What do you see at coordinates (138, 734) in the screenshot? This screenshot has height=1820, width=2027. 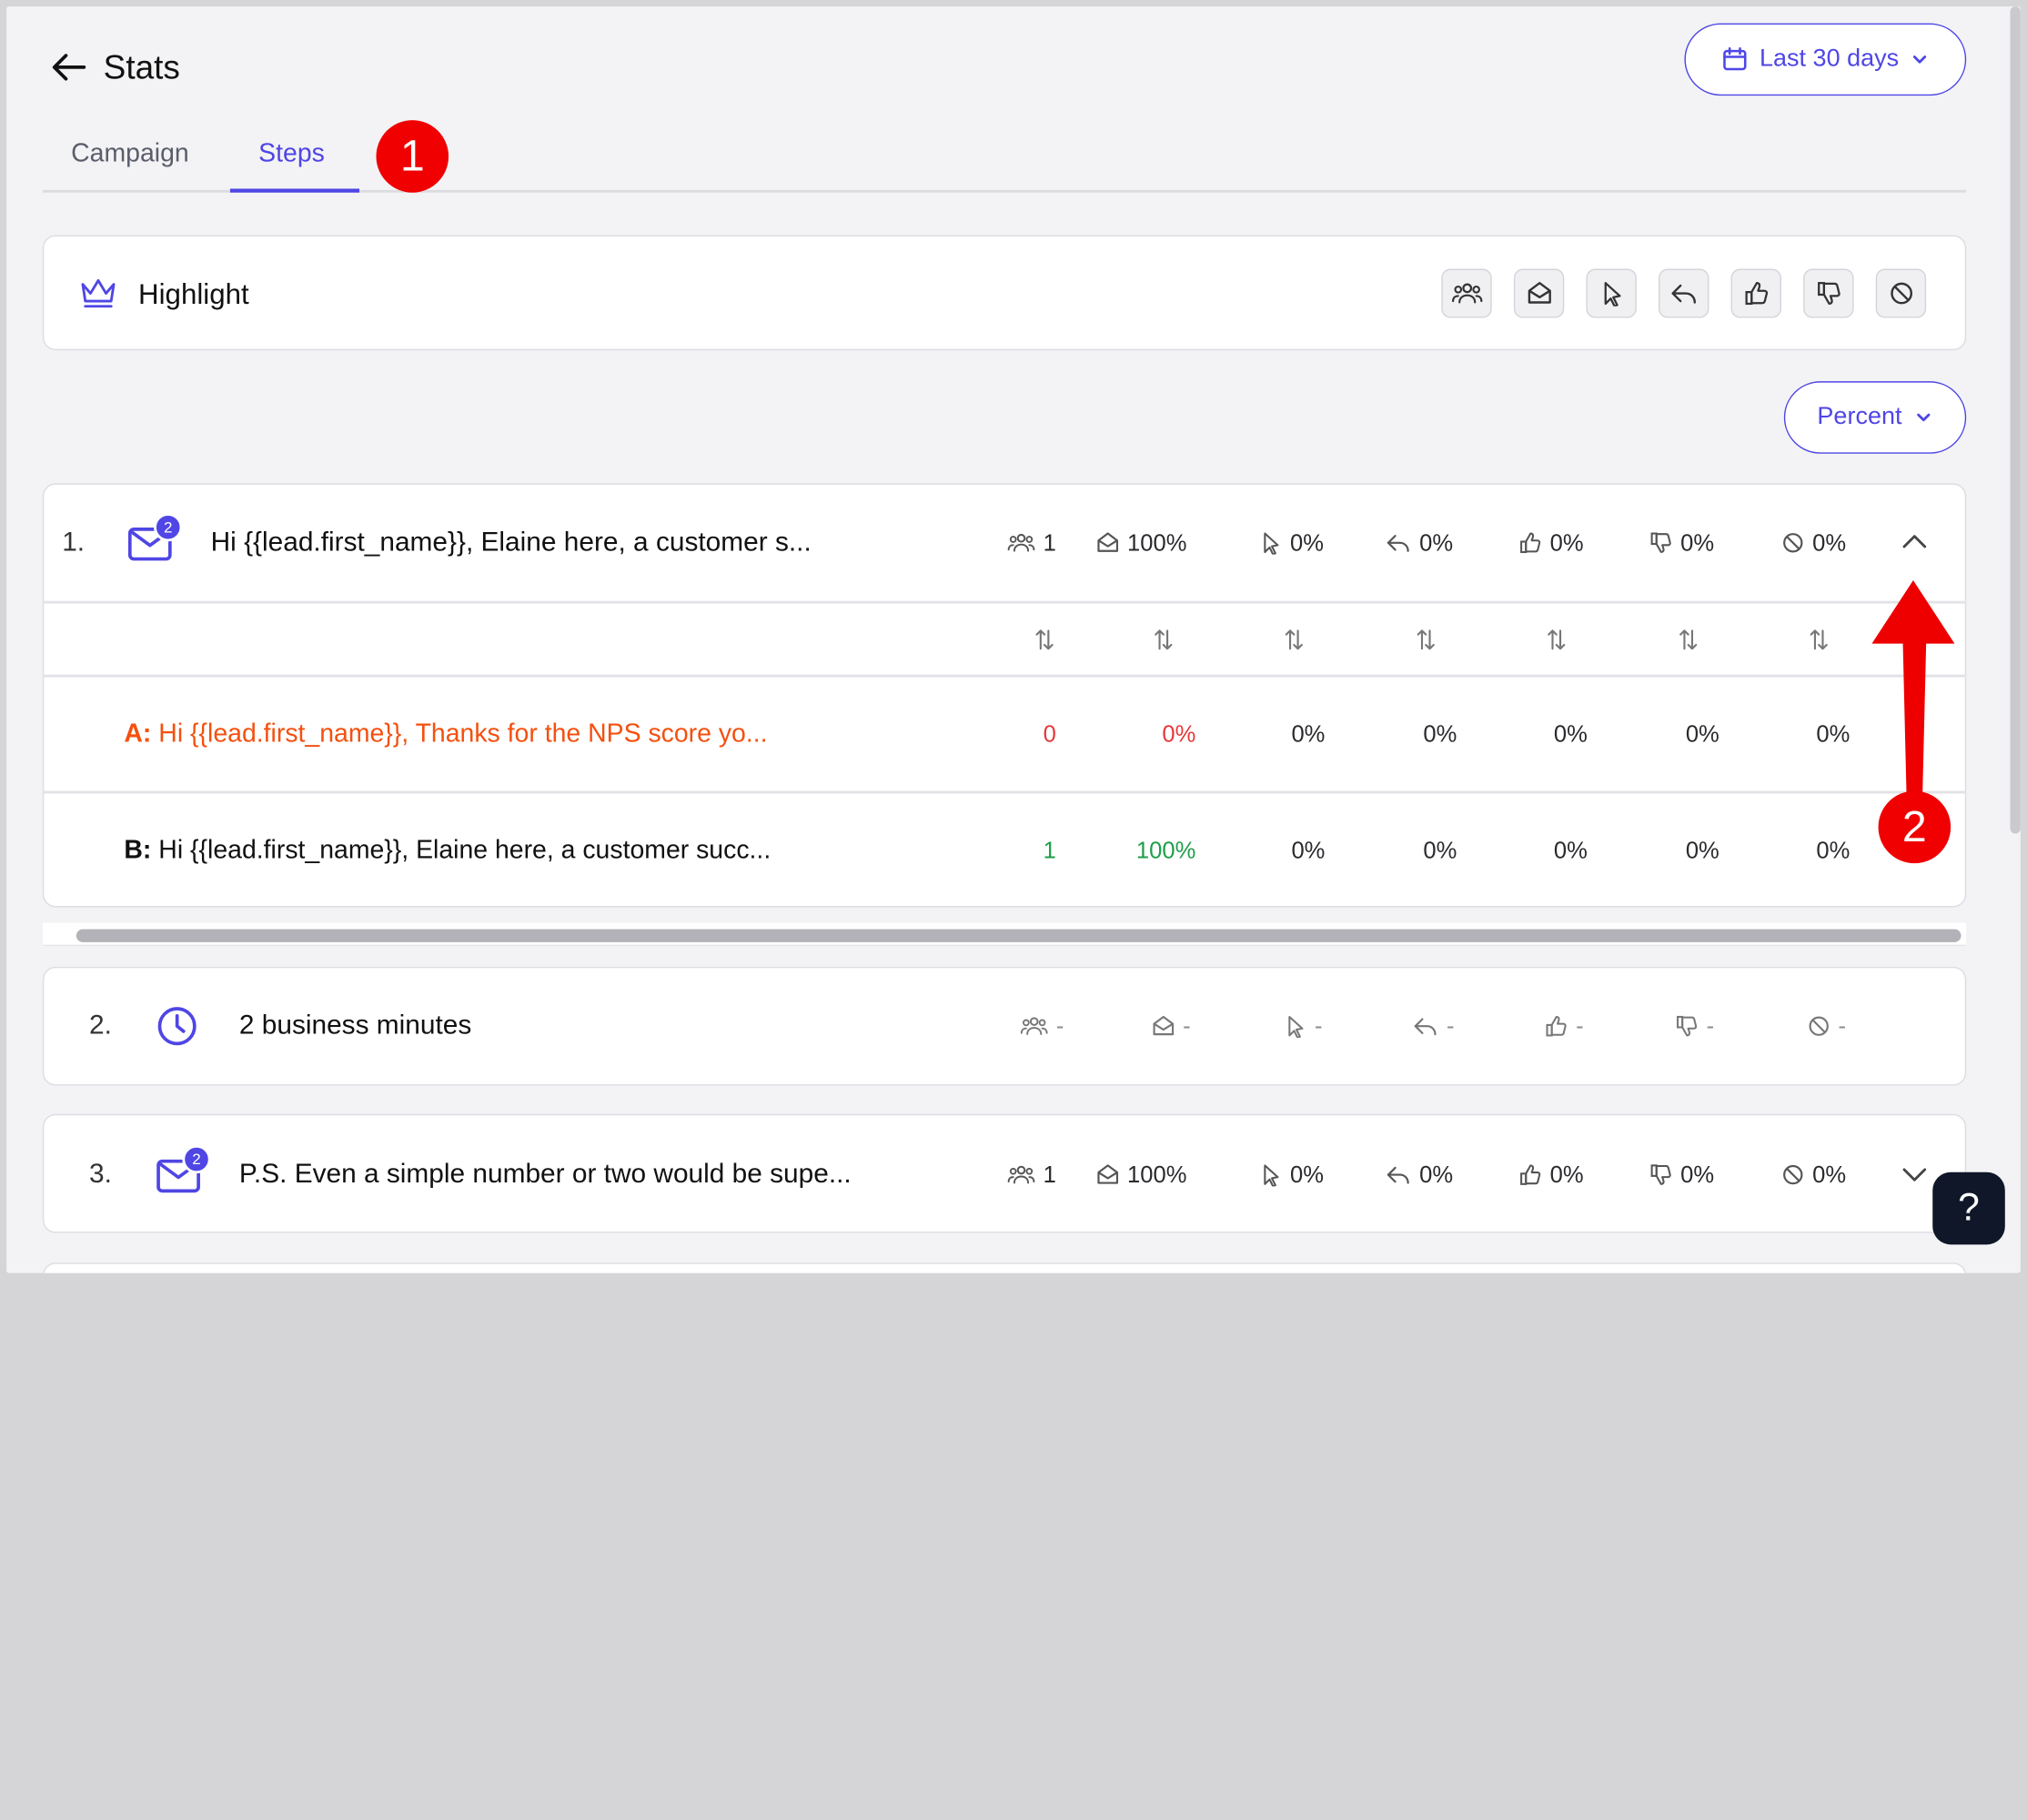 I see `variant-label: A:` at bounding box center [138, 734].